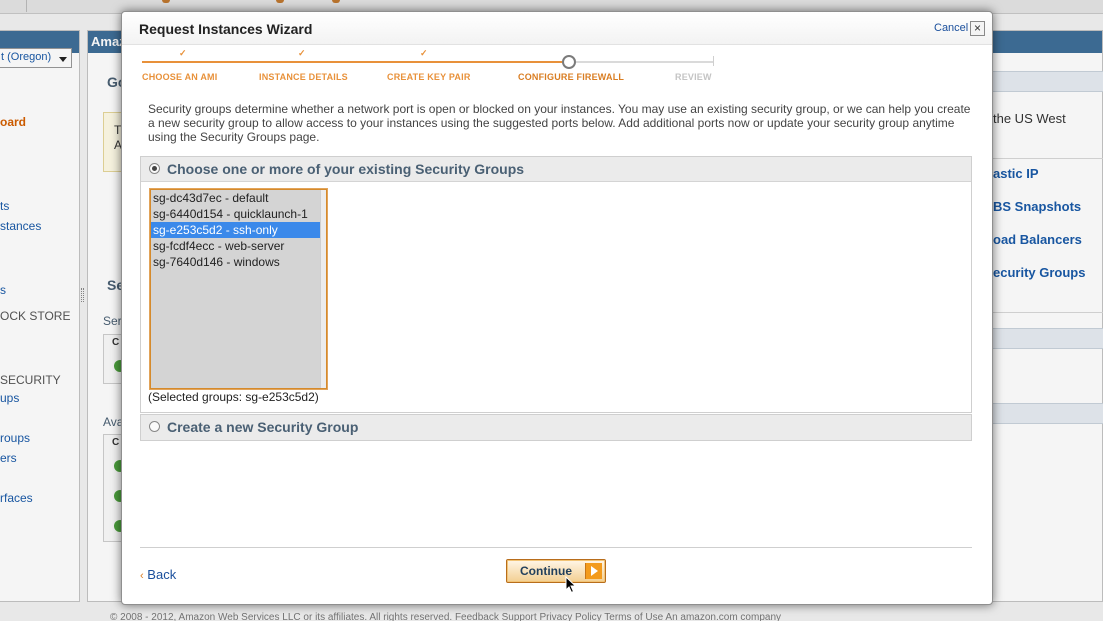 The image size is (1103, 621). Describe the element at coordinates (142, 576) in the screenshot. I see `chevron-left-icon: ‹` at that location.